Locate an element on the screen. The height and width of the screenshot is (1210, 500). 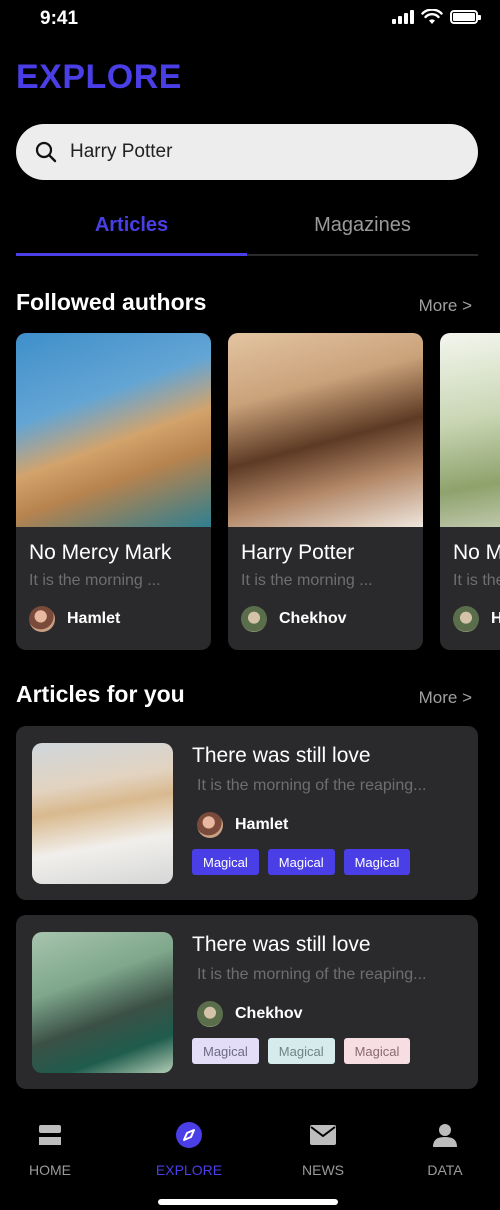
search-icon is located at coordinates (46, 152).